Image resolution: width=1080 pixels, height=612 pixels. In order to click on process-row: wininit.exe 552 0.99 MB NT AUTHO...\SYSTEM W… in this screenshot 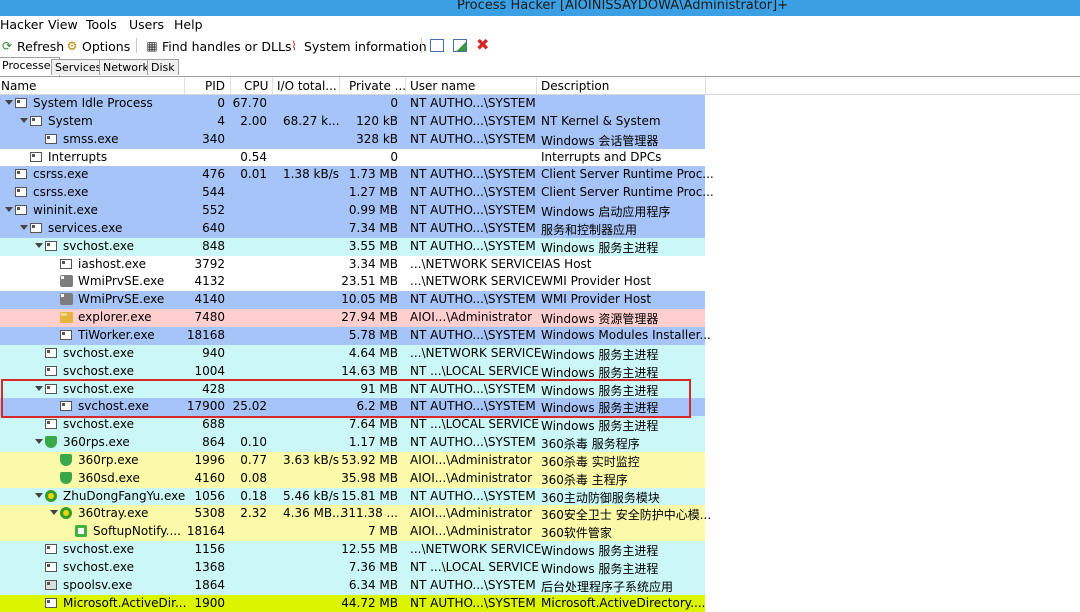, I will do `click(352, 211)`.